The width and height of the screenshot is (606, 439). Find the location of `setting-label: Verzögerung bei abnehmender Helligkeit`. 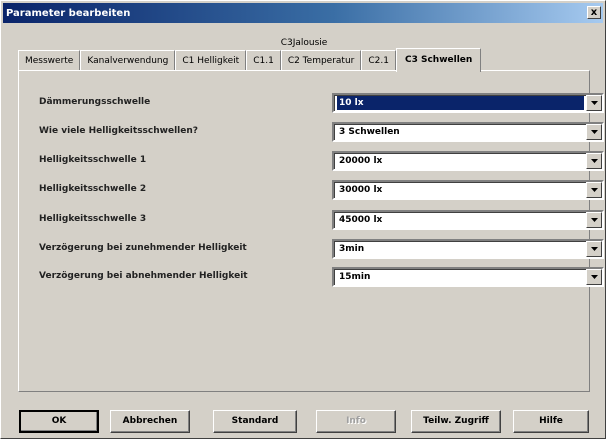

setting-label: Verzögerung bei abnehmender Helligkeit is located at coordinates (143, 276).